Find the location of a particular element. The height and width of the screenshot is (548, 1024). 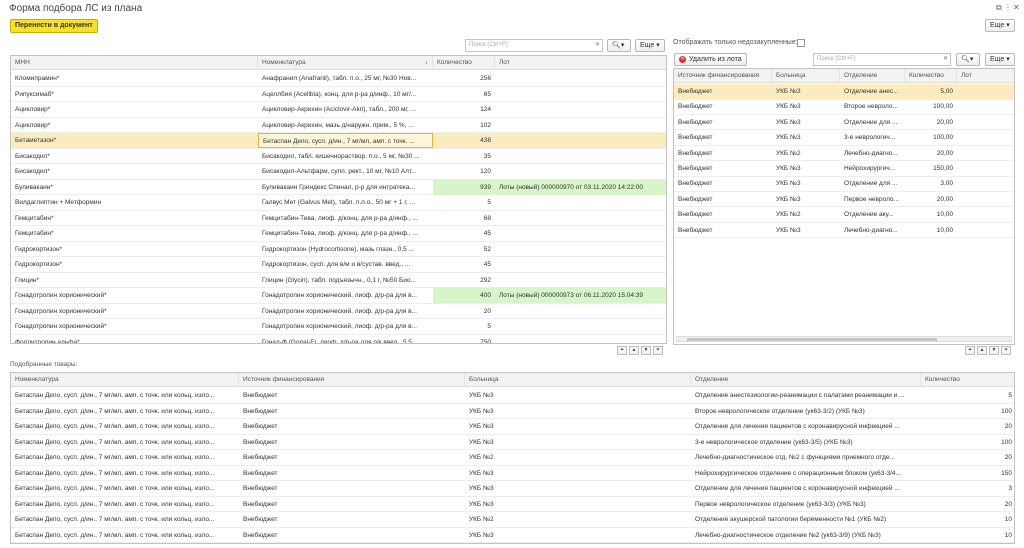

table-row: Внебюджет УКБ №2 Лечебно-диагно... 20,00 is located at coordinates (844, 154).